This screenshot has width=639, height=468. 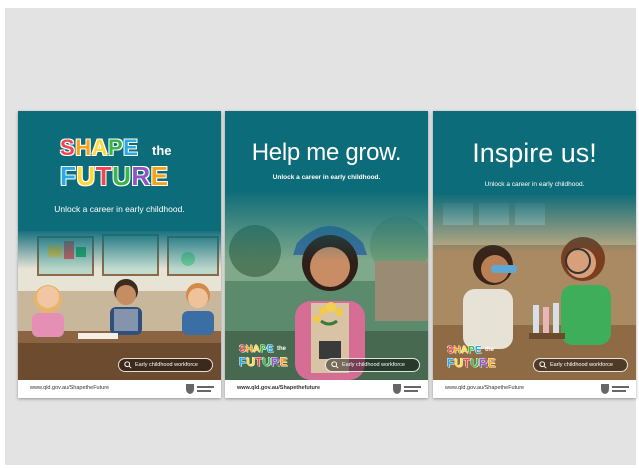 I want to click on logo-letter: T, so click(x=104, y=176).